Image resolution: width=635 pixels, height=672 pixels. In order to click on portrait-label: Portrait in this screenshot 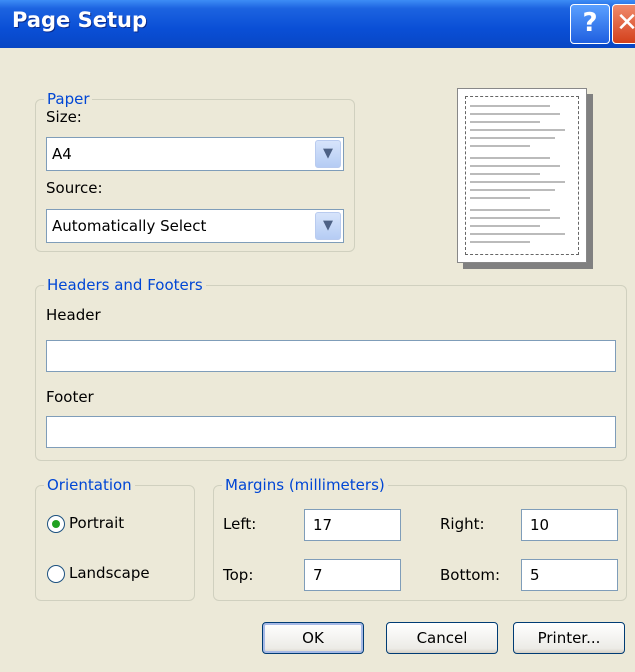, I will do `click(96, 523)`.